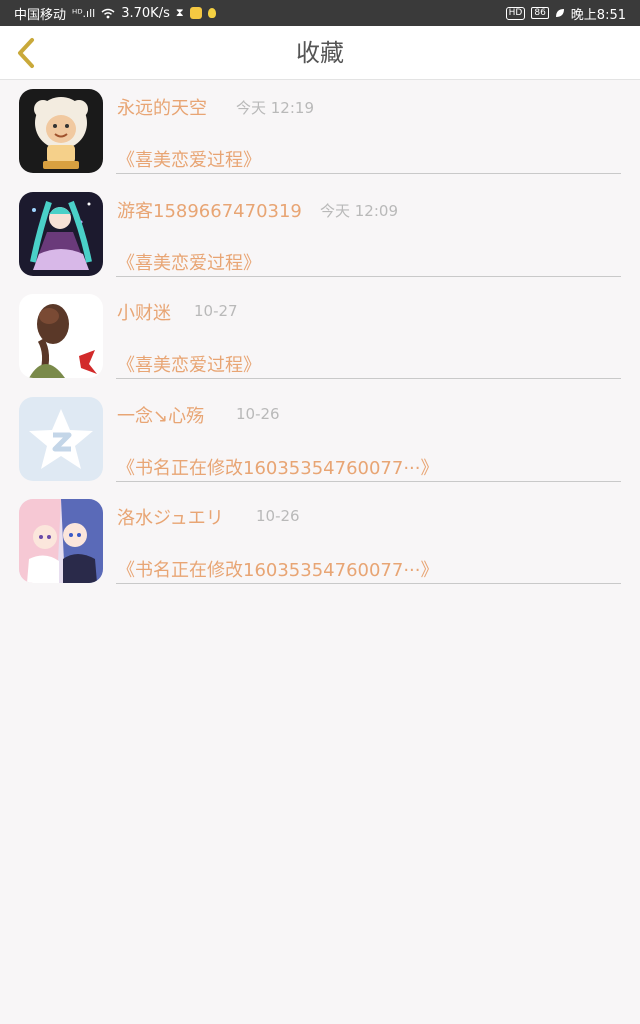  I want to click on avatar-sheep-image, so click(61, 131).